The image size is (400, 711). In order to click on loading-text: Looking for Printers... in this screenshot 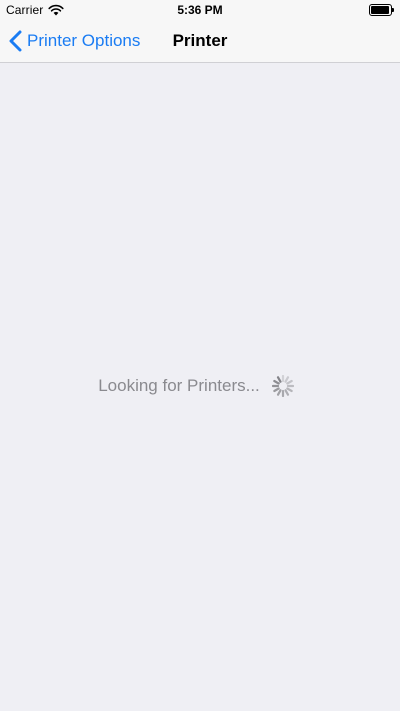, I will do `click(179, 385)`.